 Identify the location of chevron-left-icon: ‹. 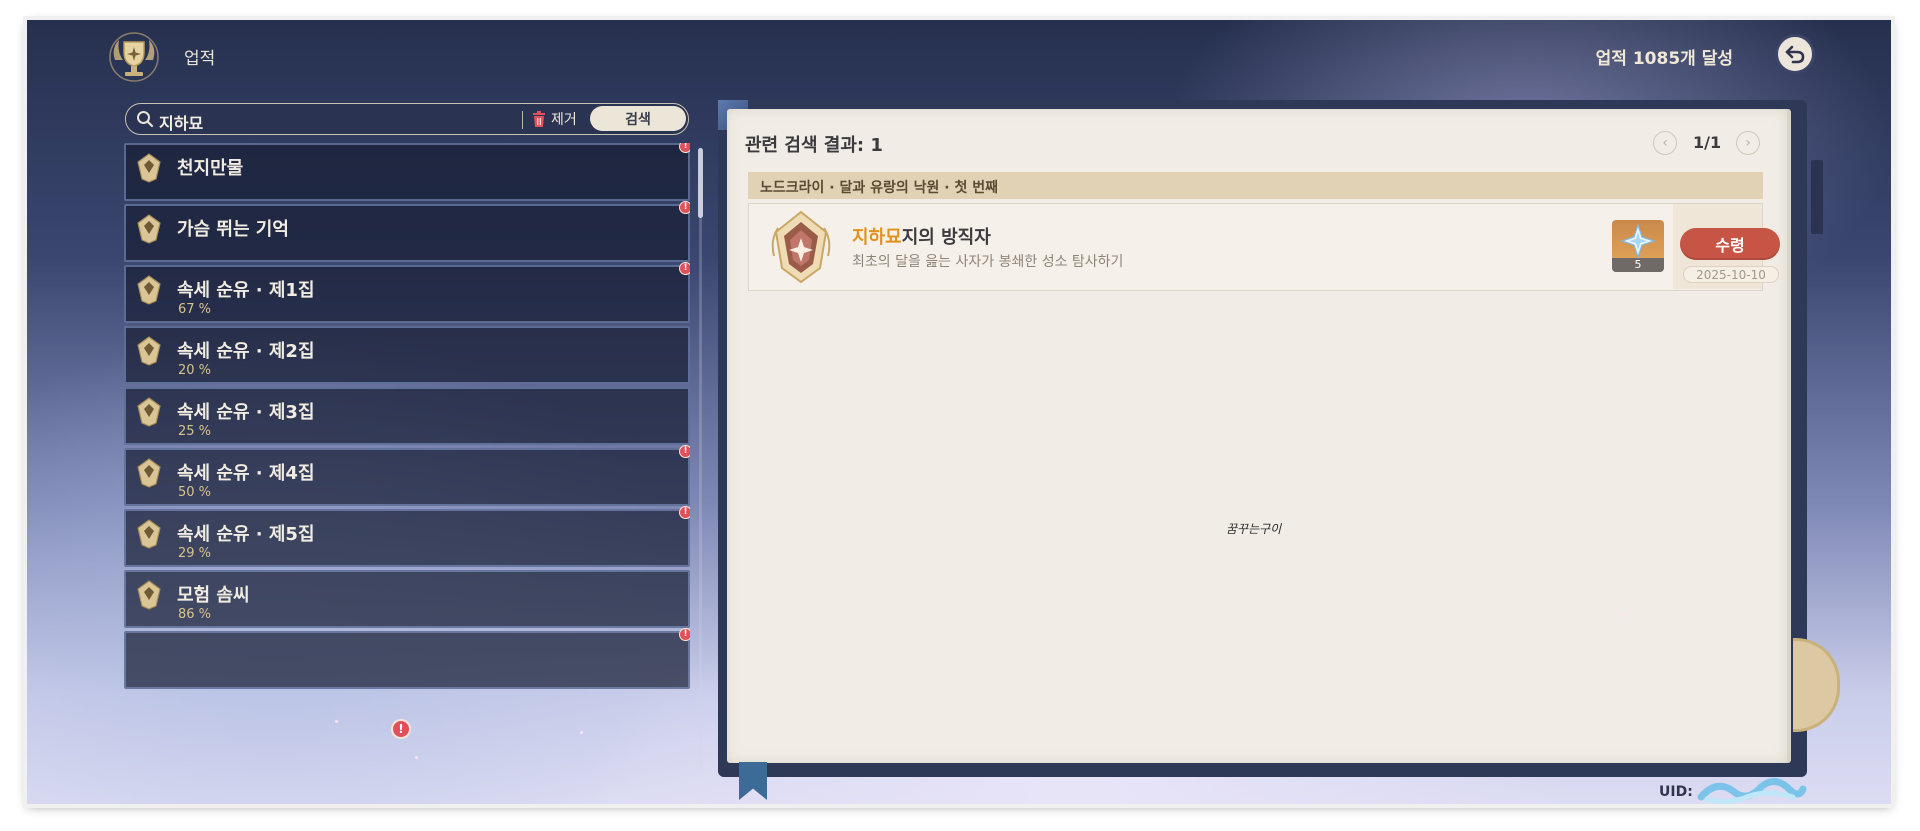
(1665, 143).